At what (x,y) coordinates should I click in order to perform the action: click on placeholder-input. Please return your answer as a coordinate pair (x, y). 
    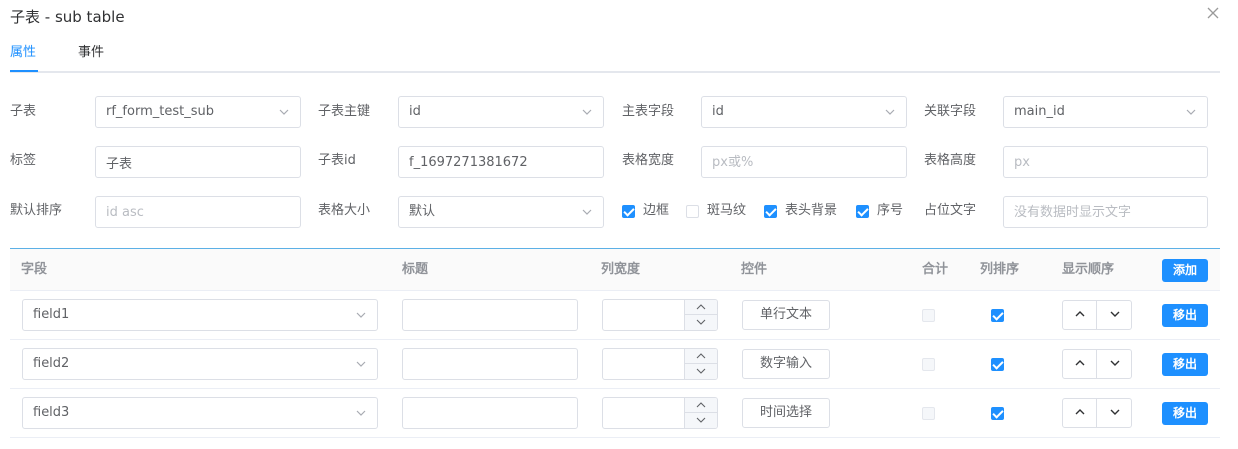
    Looking at the image, I should click on (1105, 212).